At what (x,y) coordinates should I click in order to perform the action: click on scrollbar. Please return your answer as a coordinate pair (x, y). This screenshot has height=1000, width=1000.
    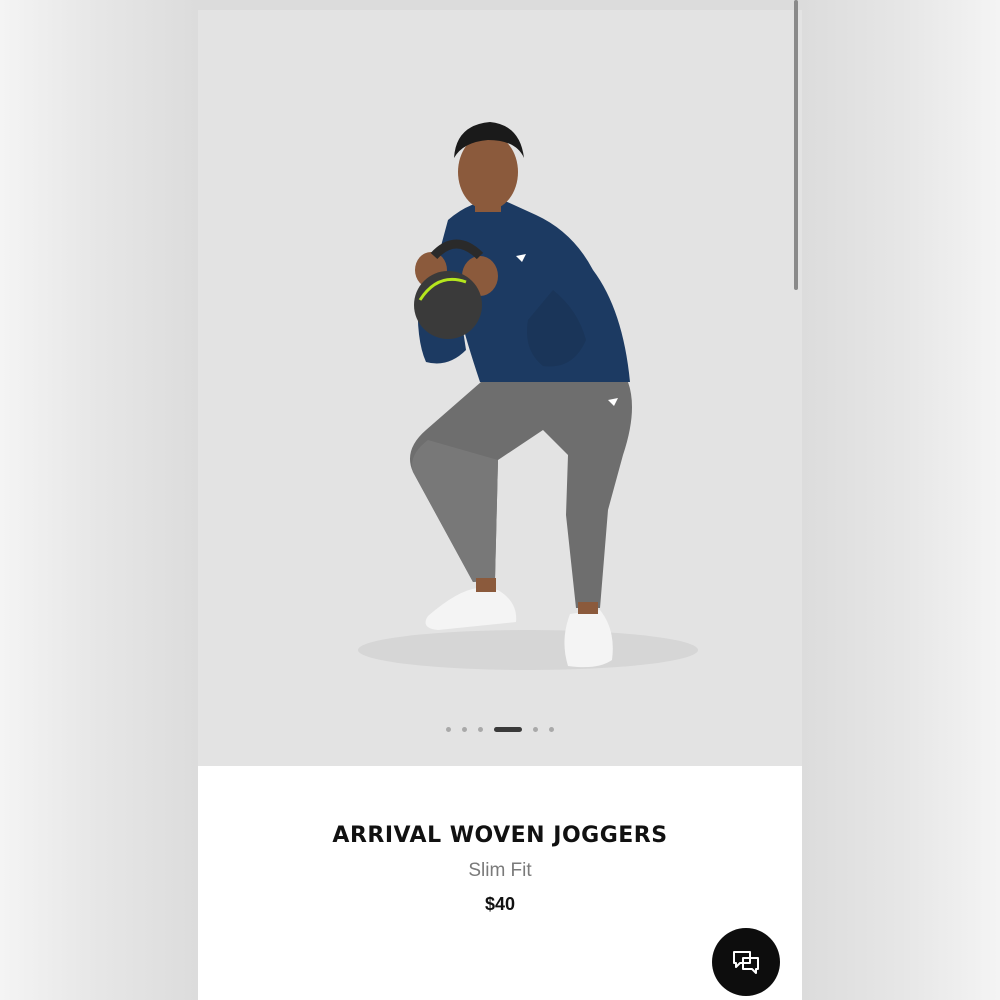
    Looking at the image, I should click on (796, 145).